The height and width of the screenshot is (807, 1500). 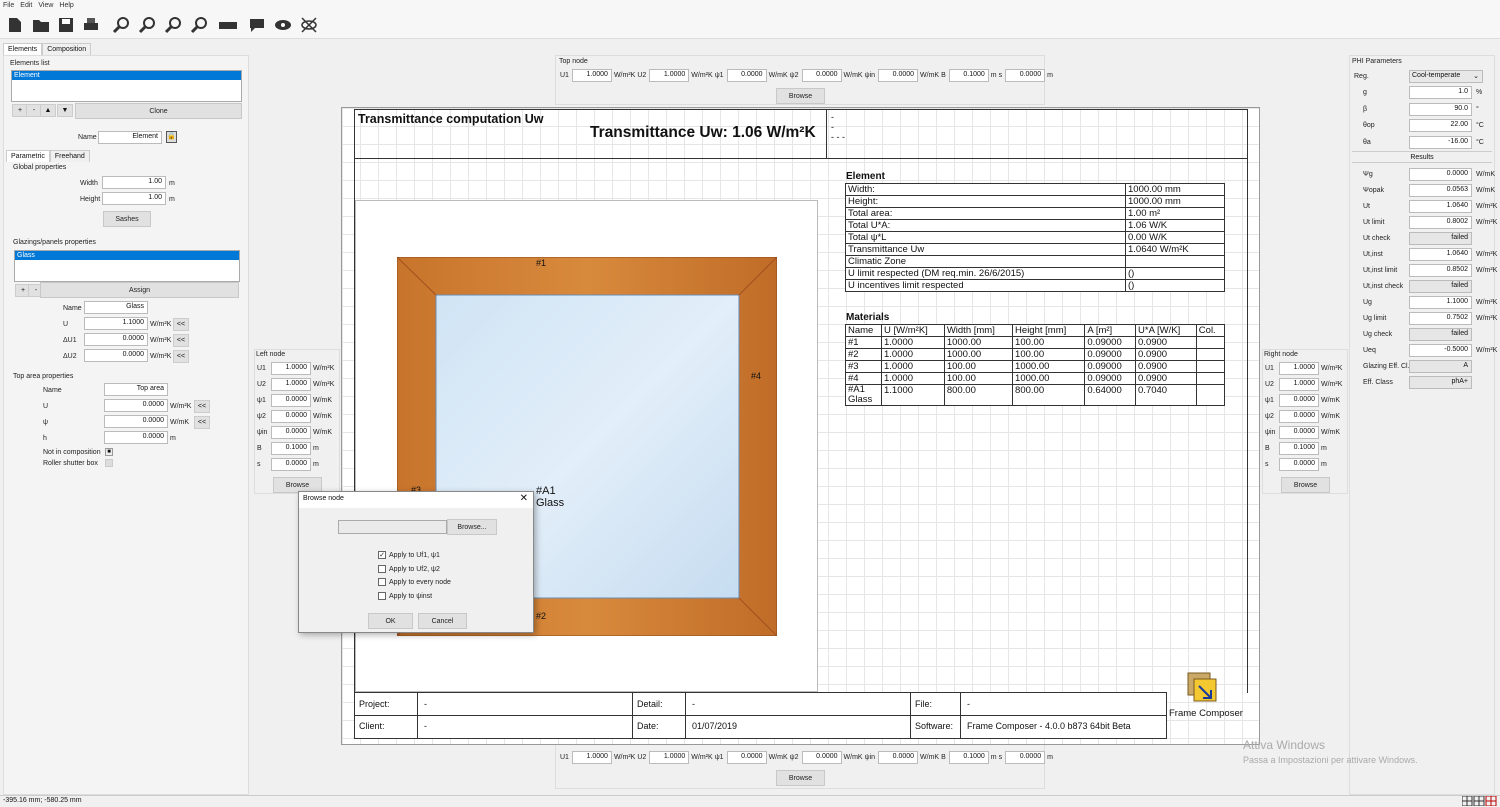 I want to click on move-up-icon: ▲, so click(x=48, y=110).